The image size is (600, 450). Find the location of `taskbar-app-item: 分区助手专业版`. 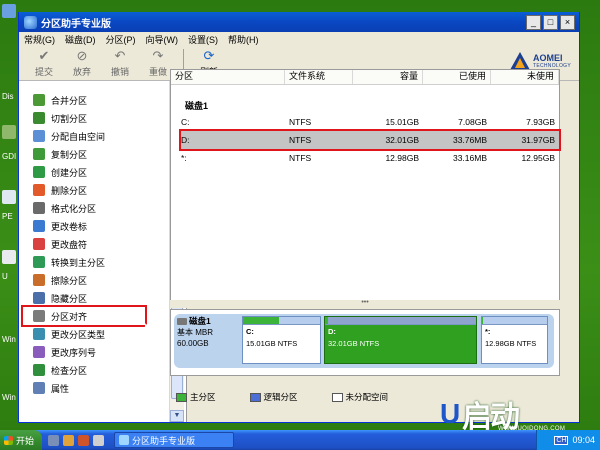

taskbar-app-item: 分区助手专业版 is located at coordinates (174, 440).